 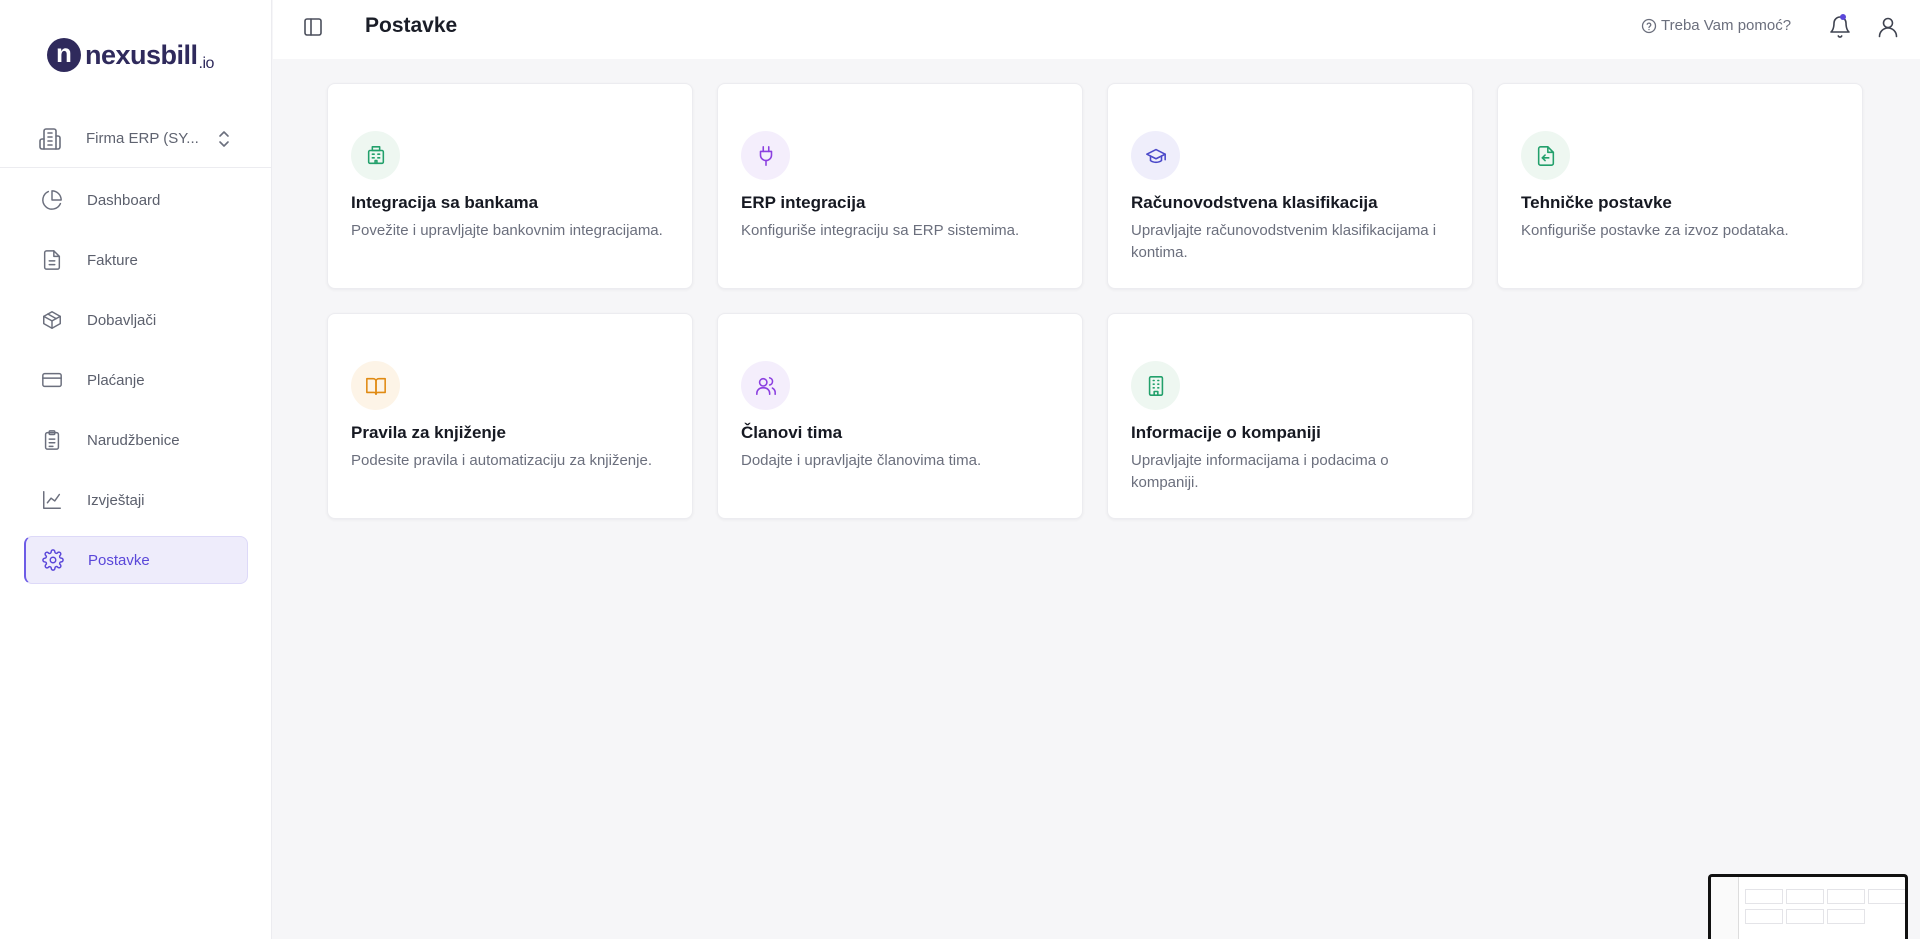 What do you see at coordinates (64, 55) in the screenshot?
I see `logo-mark: n` at bounding box center [64, 55].